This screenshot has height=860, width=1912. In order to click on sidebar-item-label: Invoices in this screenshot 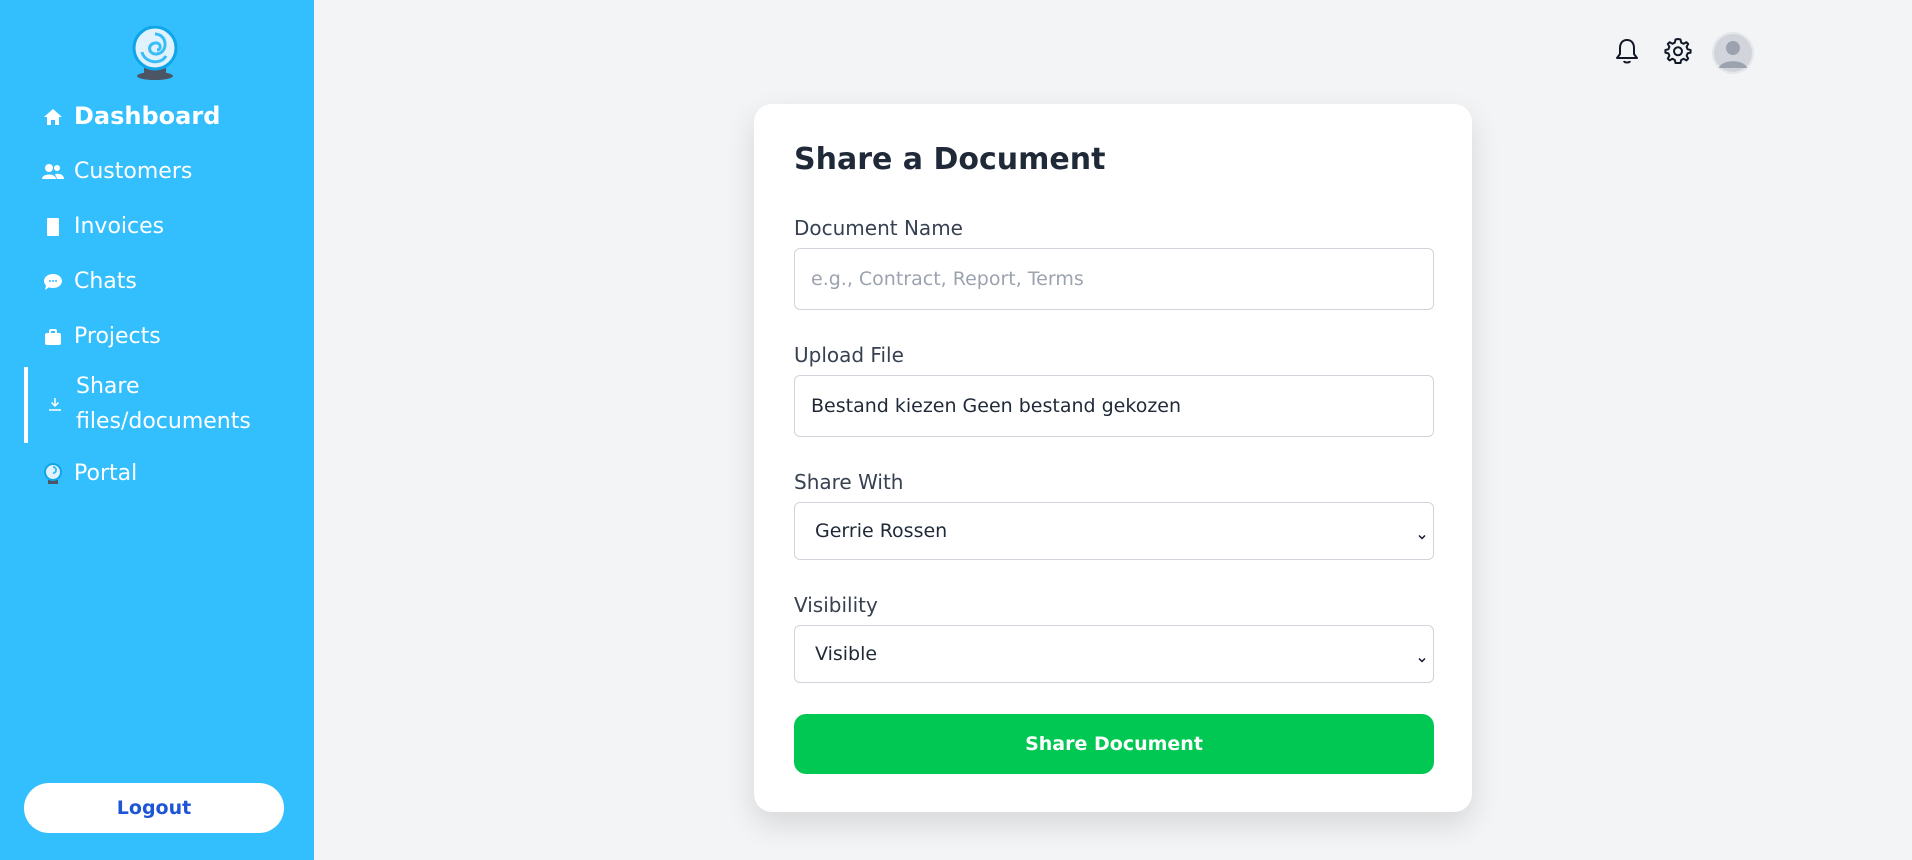, I will do `click(119, 226)`.